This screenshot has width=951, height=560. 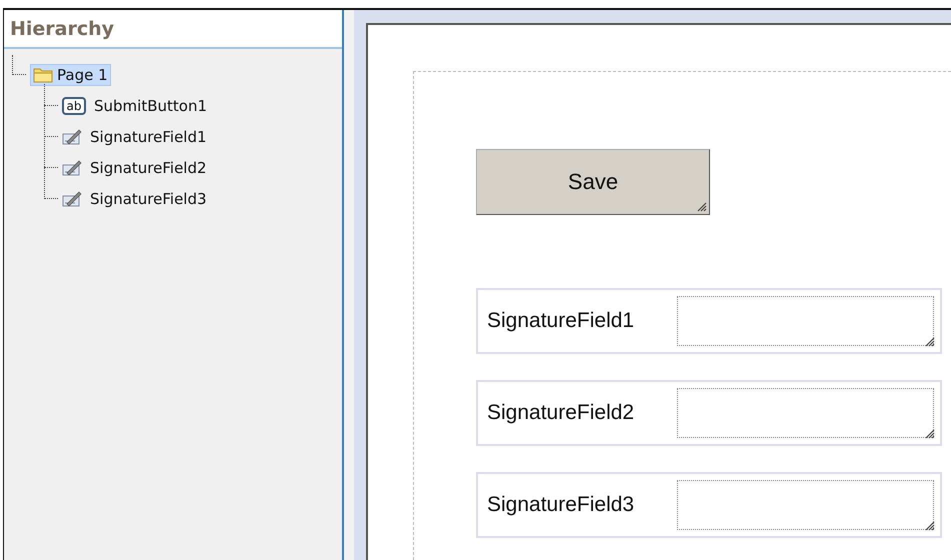 I want to click on field-label: SignatureField3, so click(x=561, y=505).